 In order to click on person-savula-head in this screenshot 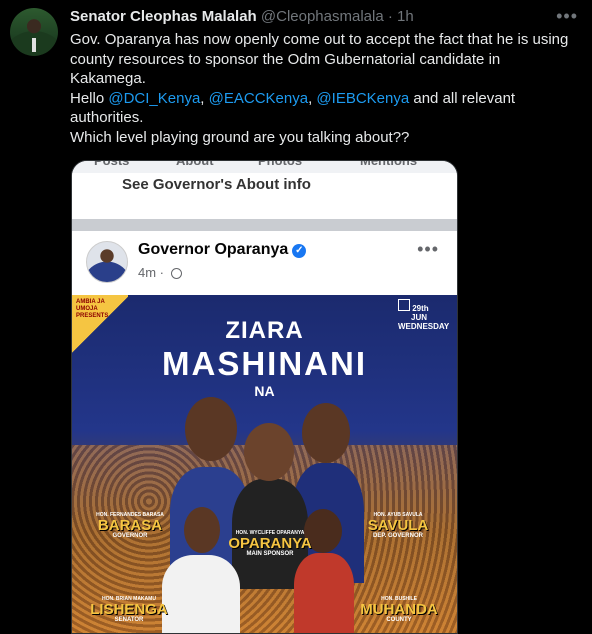, I will do `click(326, 433)`.